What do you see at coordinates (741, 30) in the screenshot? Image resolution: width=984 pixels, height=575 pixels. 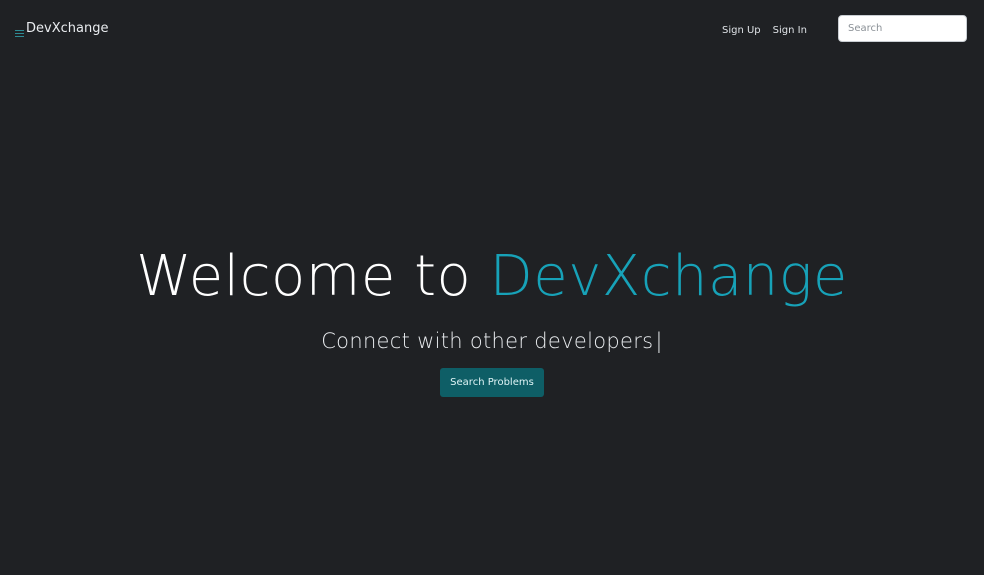 I see `sign-up-link: Sign Up` at bounding box center [741, 30].